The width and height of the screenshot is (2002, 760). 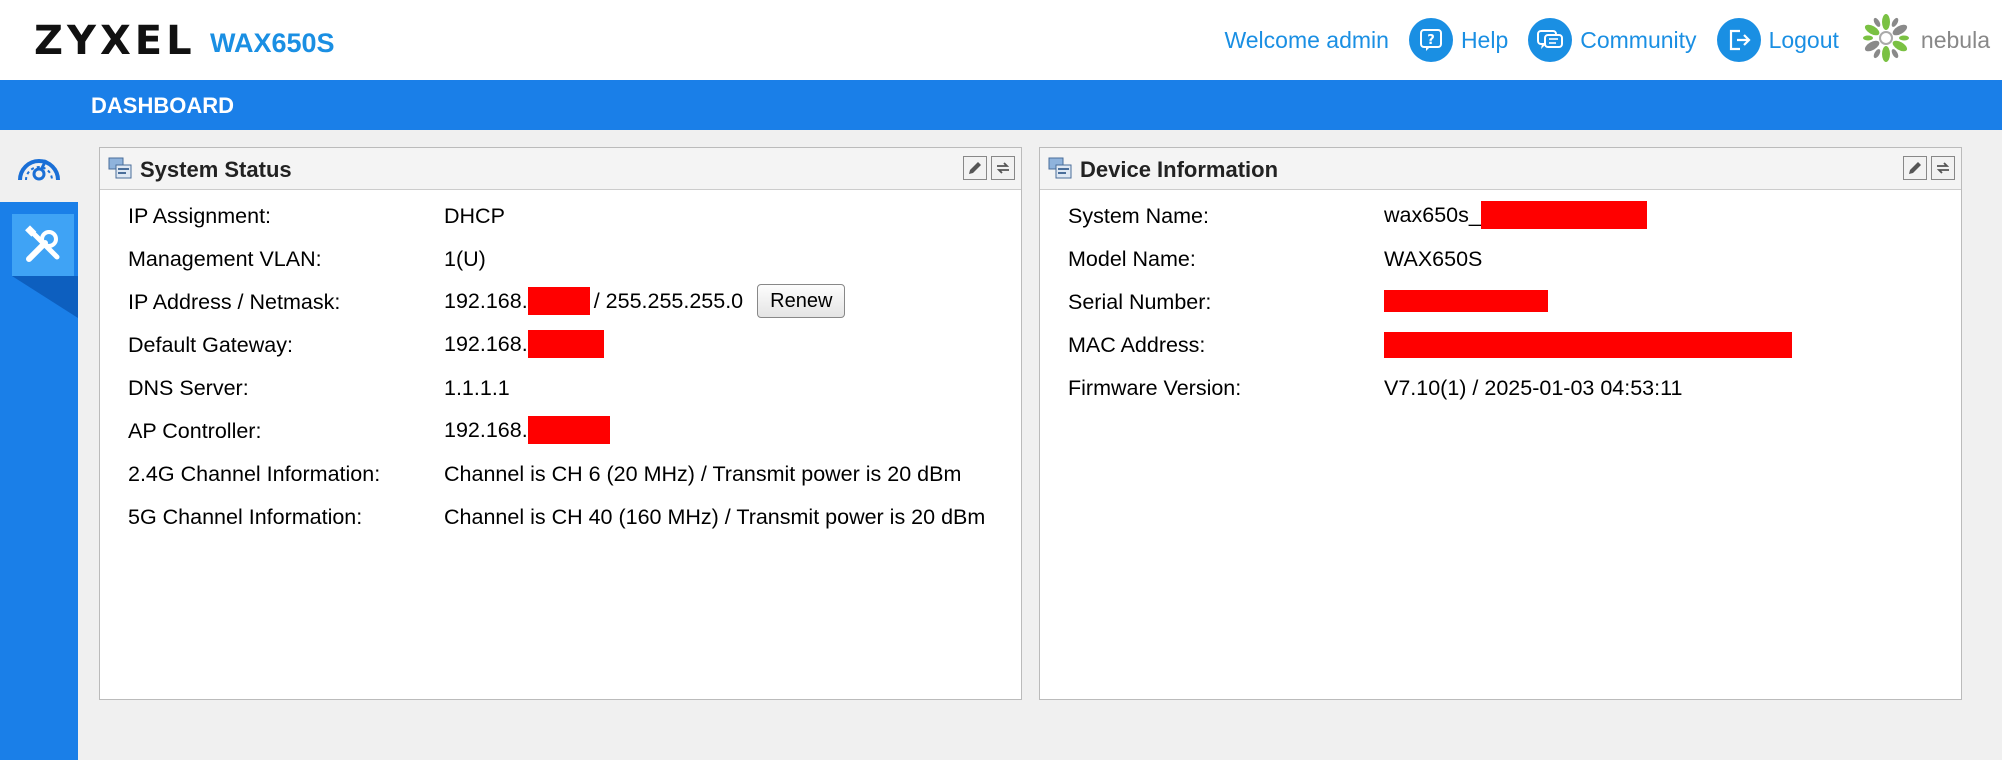 I want to click on device-model: WAX650S, so click(x=272, y=43).